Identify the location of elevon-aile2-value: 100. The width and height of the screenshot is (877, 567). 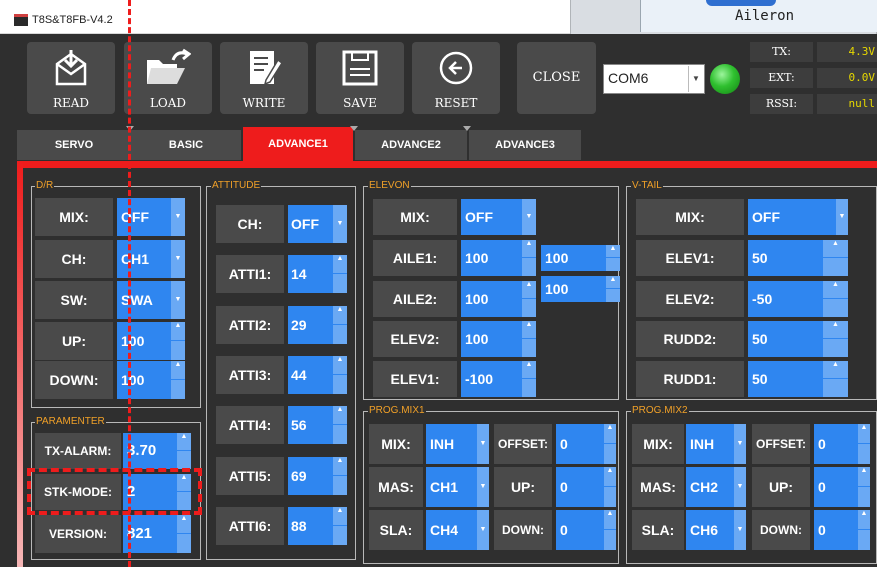
(491, 299).